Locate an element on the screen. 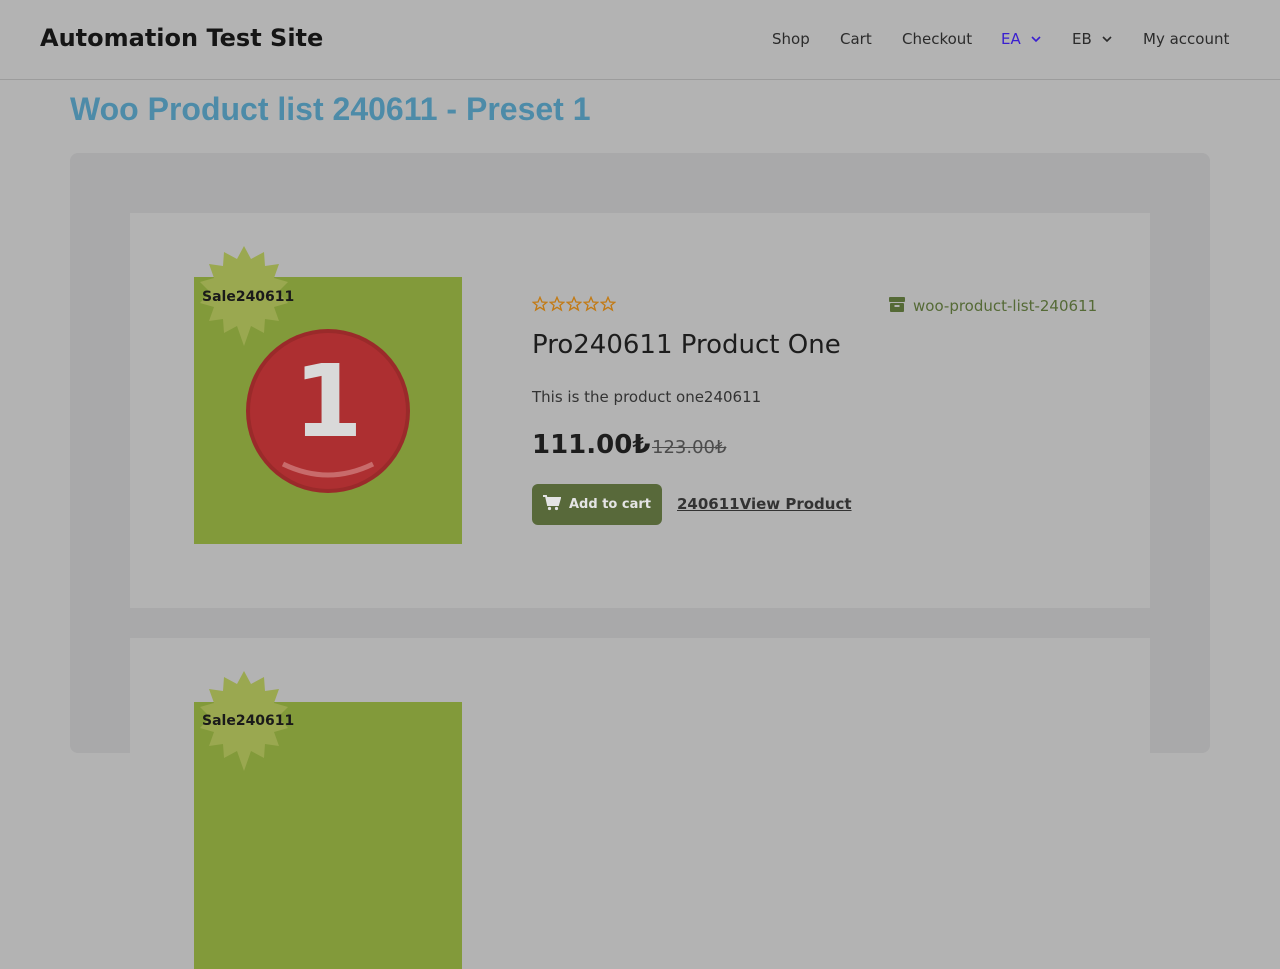 This screenshot has height=969, width=1280. image-number-text: 1 is located at coordinates (328, 401).